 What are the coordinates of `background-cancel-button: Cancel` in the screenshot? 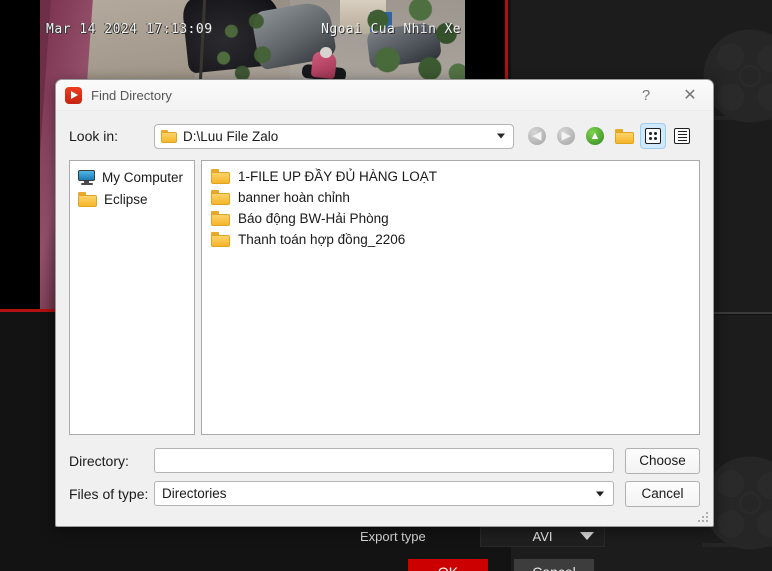 It's located at (554, 565).